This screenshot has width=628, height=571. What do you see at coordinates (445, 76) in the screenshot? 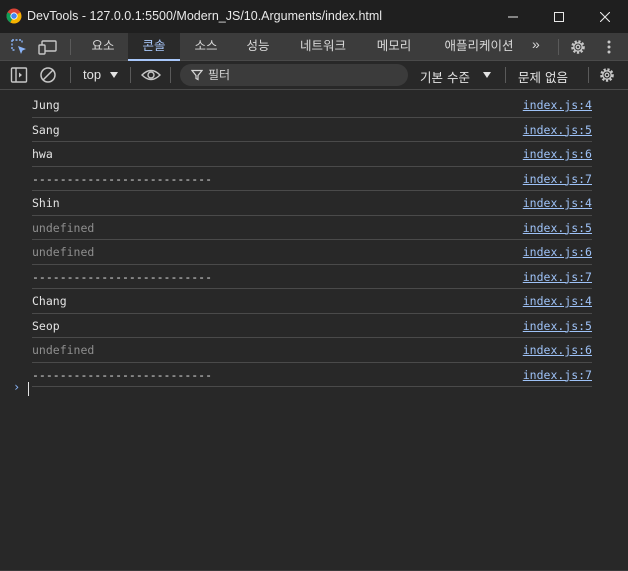
I see `log-levels-dropdown: 기본 수준` at bounding box center [445, 76].